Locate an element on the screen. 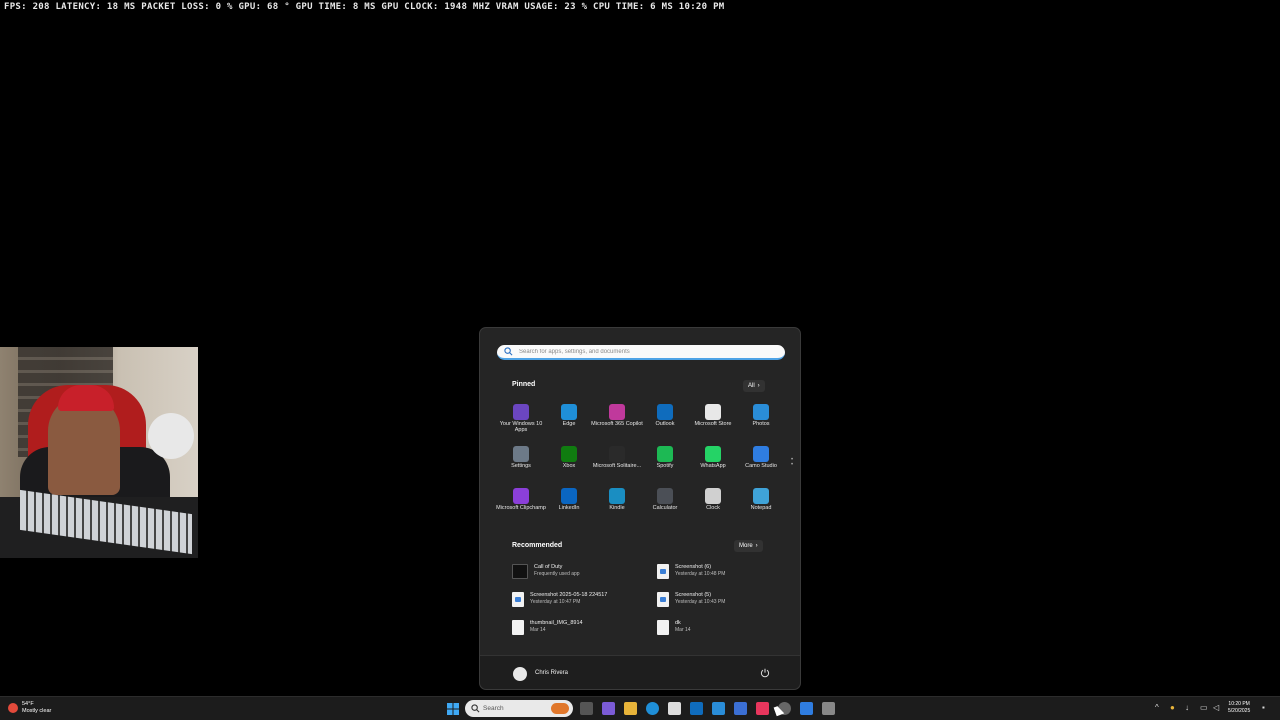  recommended-item-name: Screenshot (5) is located at coordinates (693, 595).